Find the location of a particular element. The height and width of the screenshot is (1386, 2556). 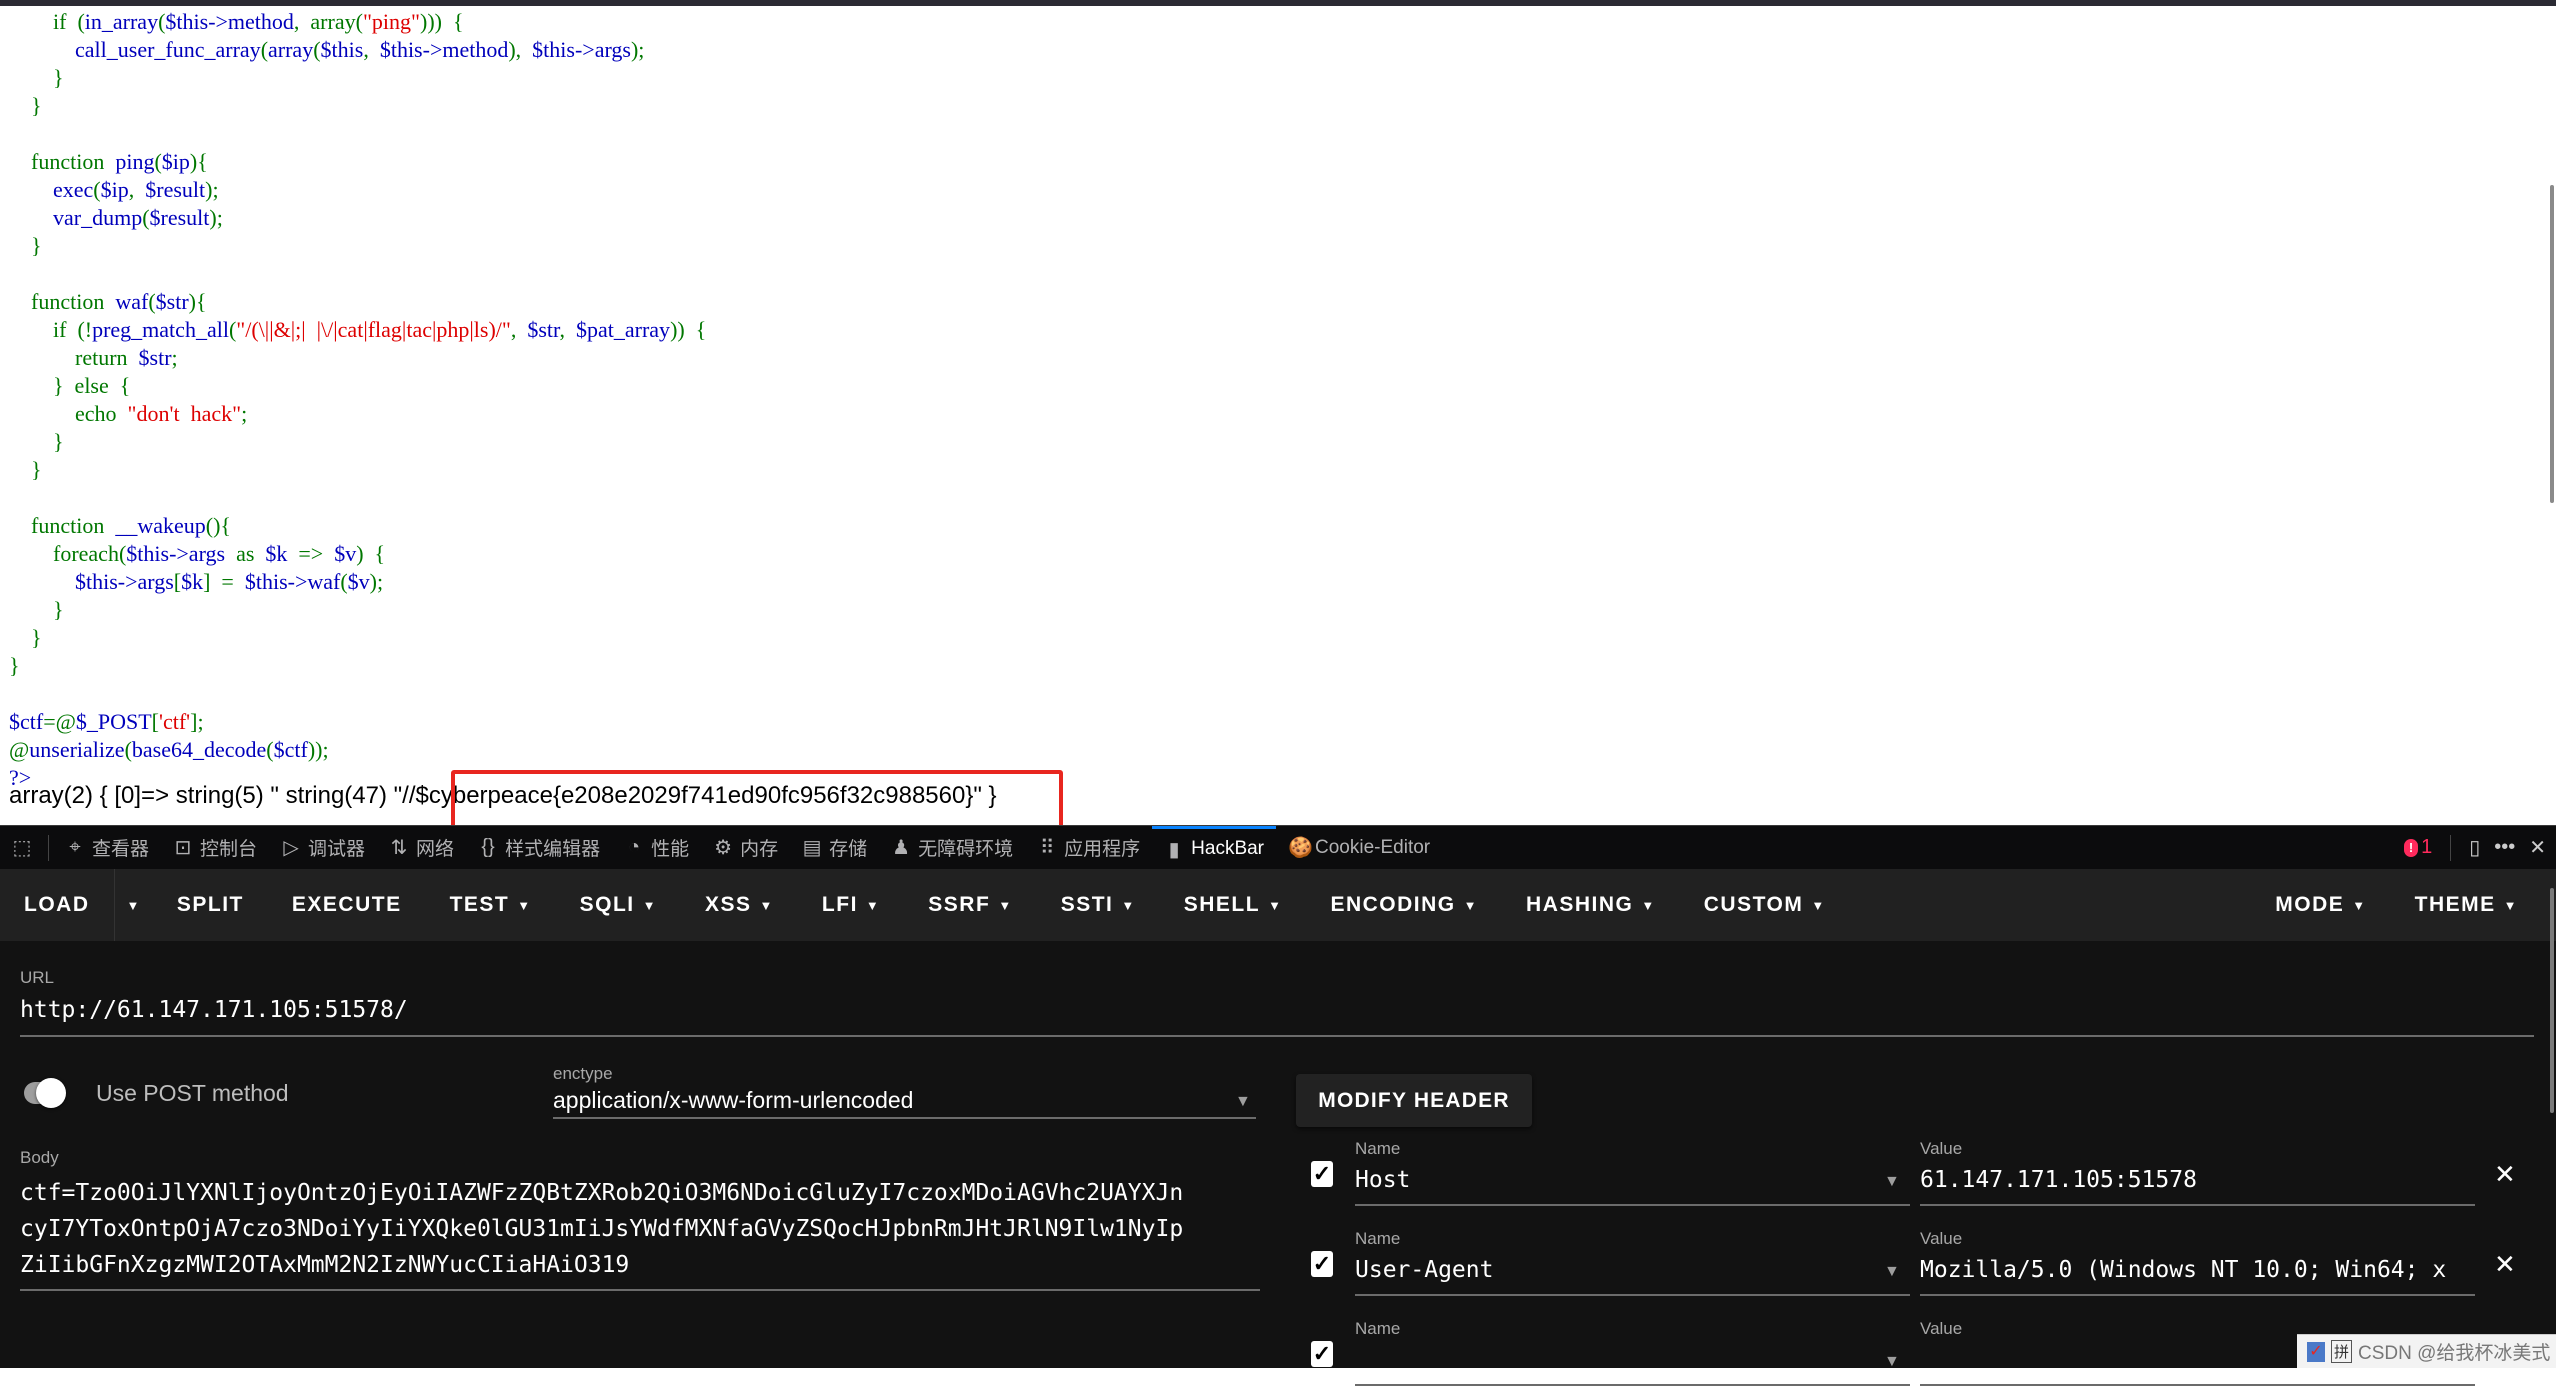

tab-network: ⇅ 网络 is located at coordinates (421, 847).